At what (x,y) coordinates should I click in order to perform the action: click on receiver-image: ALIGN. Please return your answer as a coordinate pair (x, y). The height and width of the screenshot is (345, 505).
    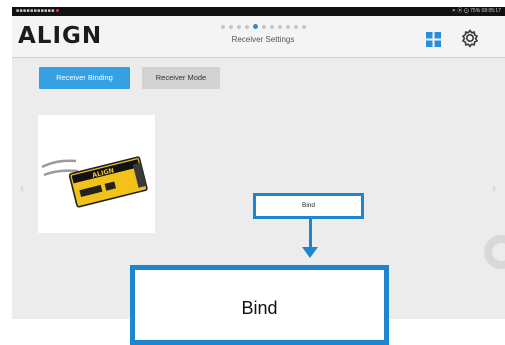
    Looking at the image, I should click on (96, 174).